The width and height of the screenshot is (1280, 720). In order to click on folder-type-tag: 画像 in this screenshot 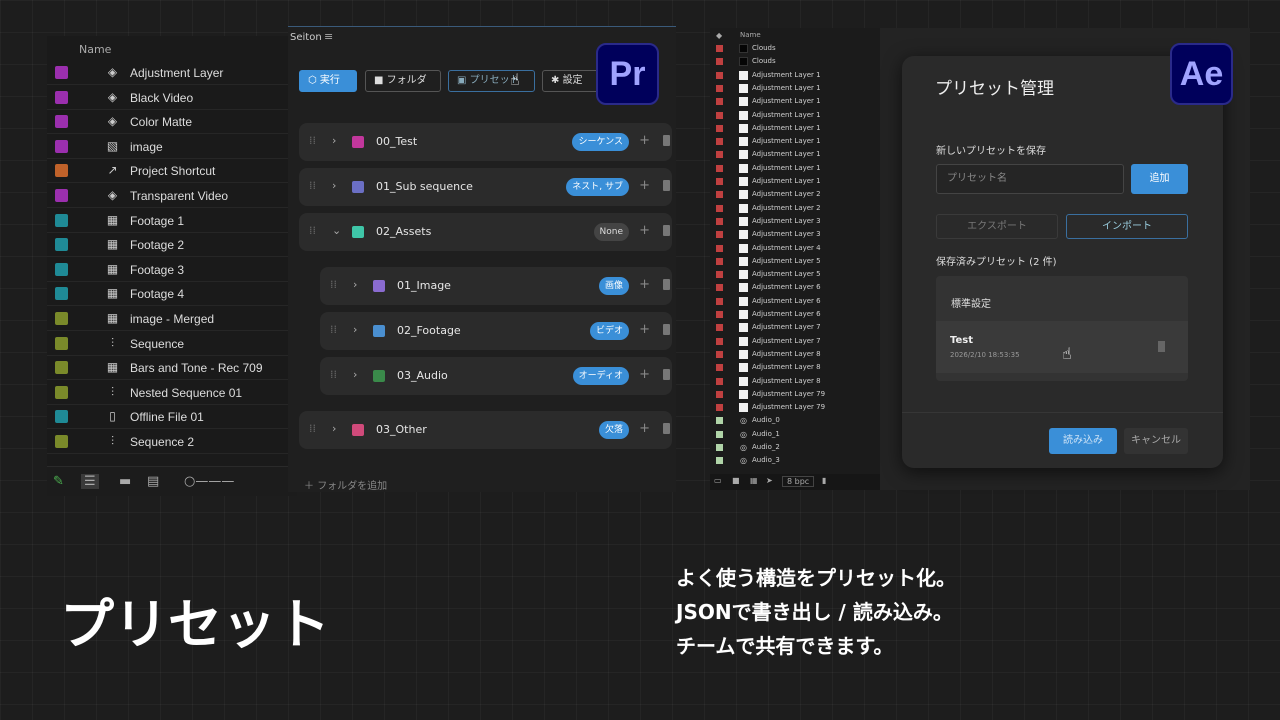, I will do `click(613, 286)`.